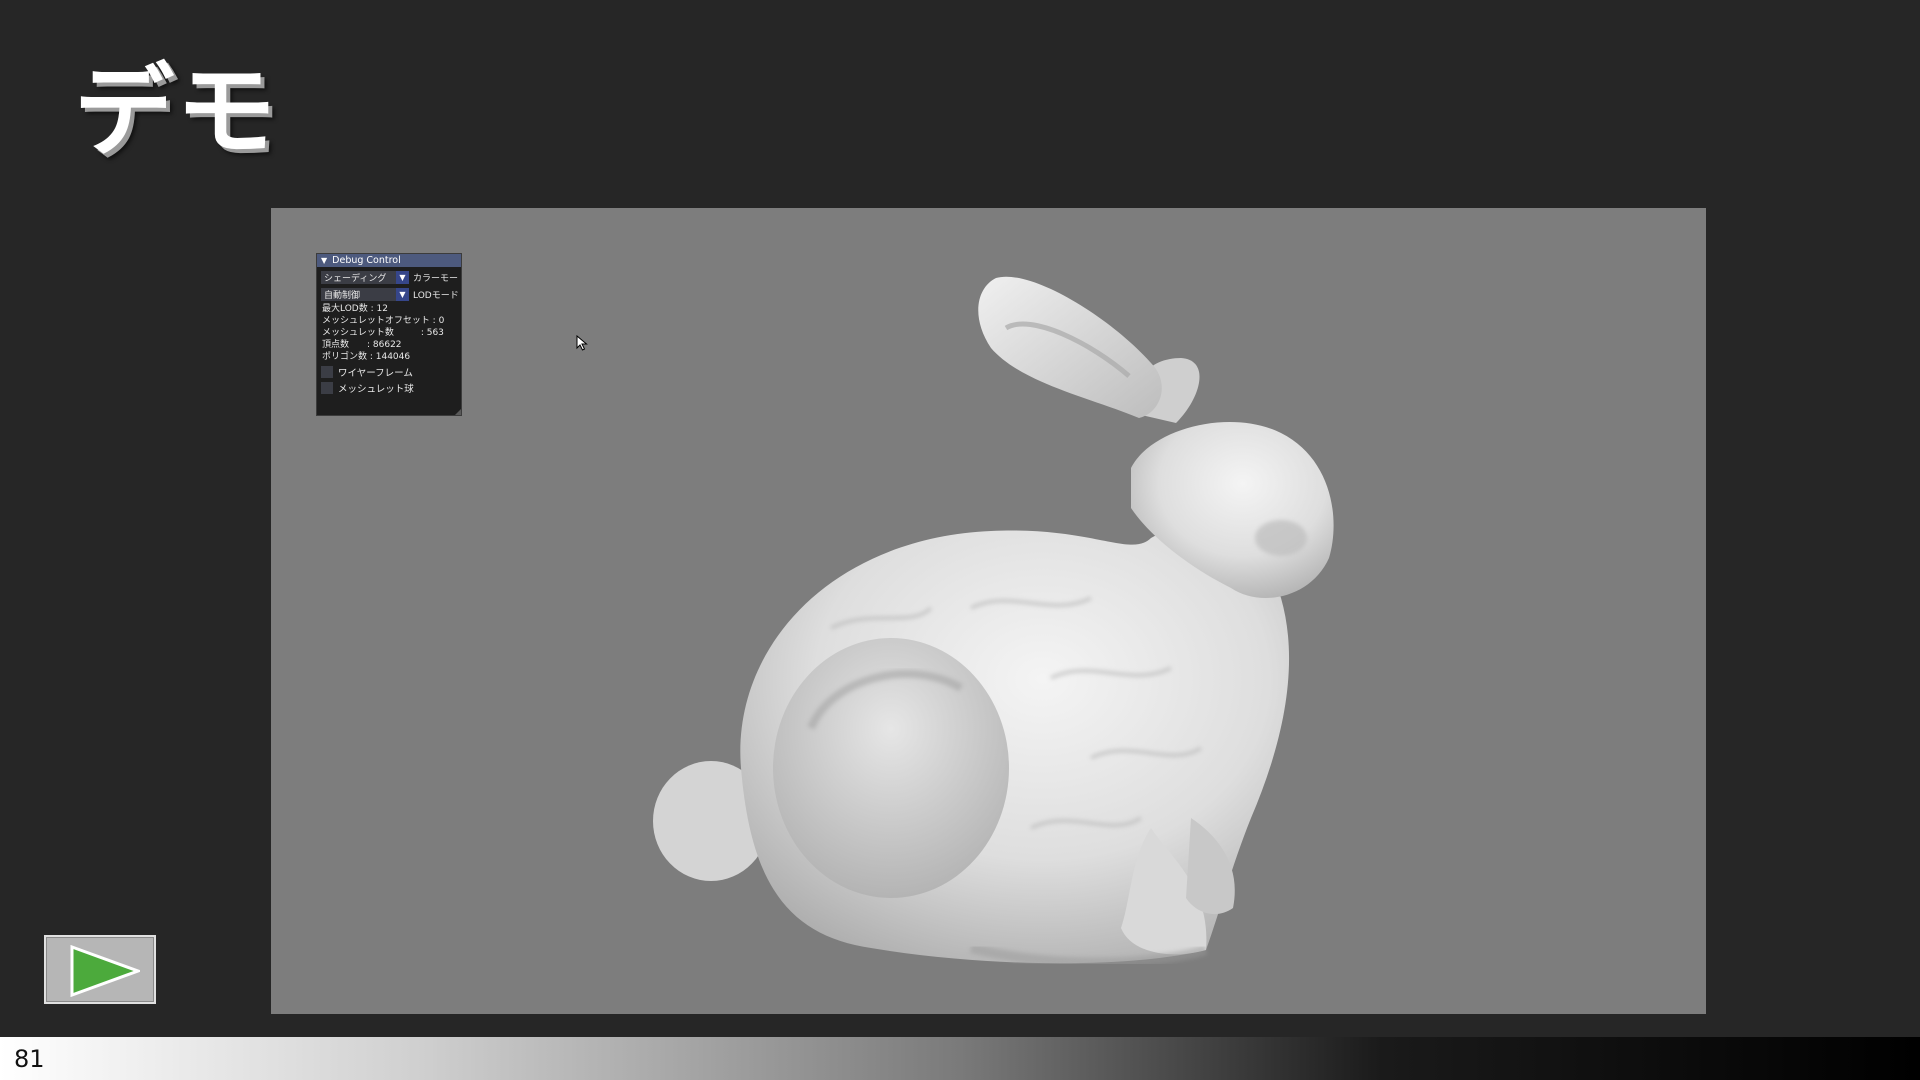 This screenshot has width=1920, height=1080. Describe the element at coordinates (327, 372) in the screenshot. I see `wireframe-checkbox` at that location.